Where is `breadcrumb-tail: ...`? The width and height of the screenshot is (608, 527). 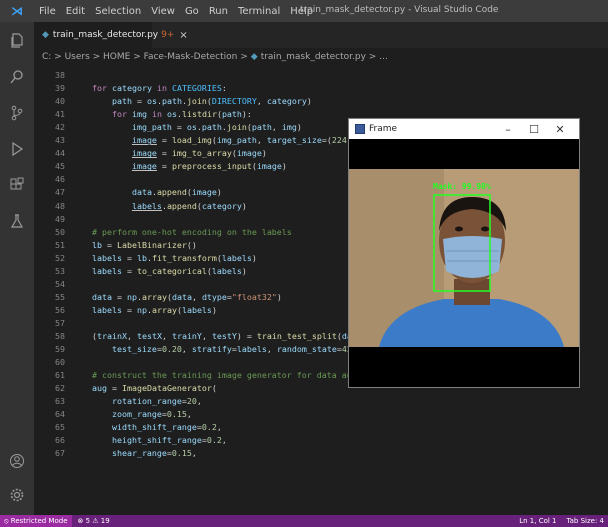 breadcrumb-tail: ... is located at coordinates (383, 57).